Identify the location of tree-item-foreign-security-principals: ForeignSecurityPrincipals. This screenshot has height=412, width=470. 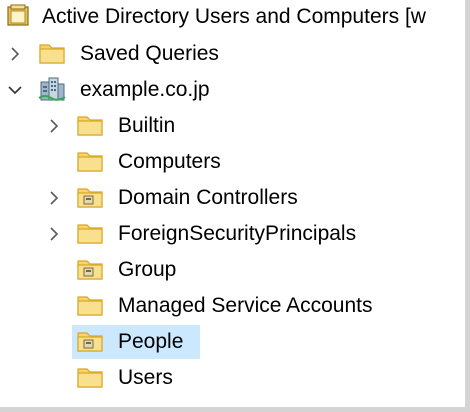
(232, 234).